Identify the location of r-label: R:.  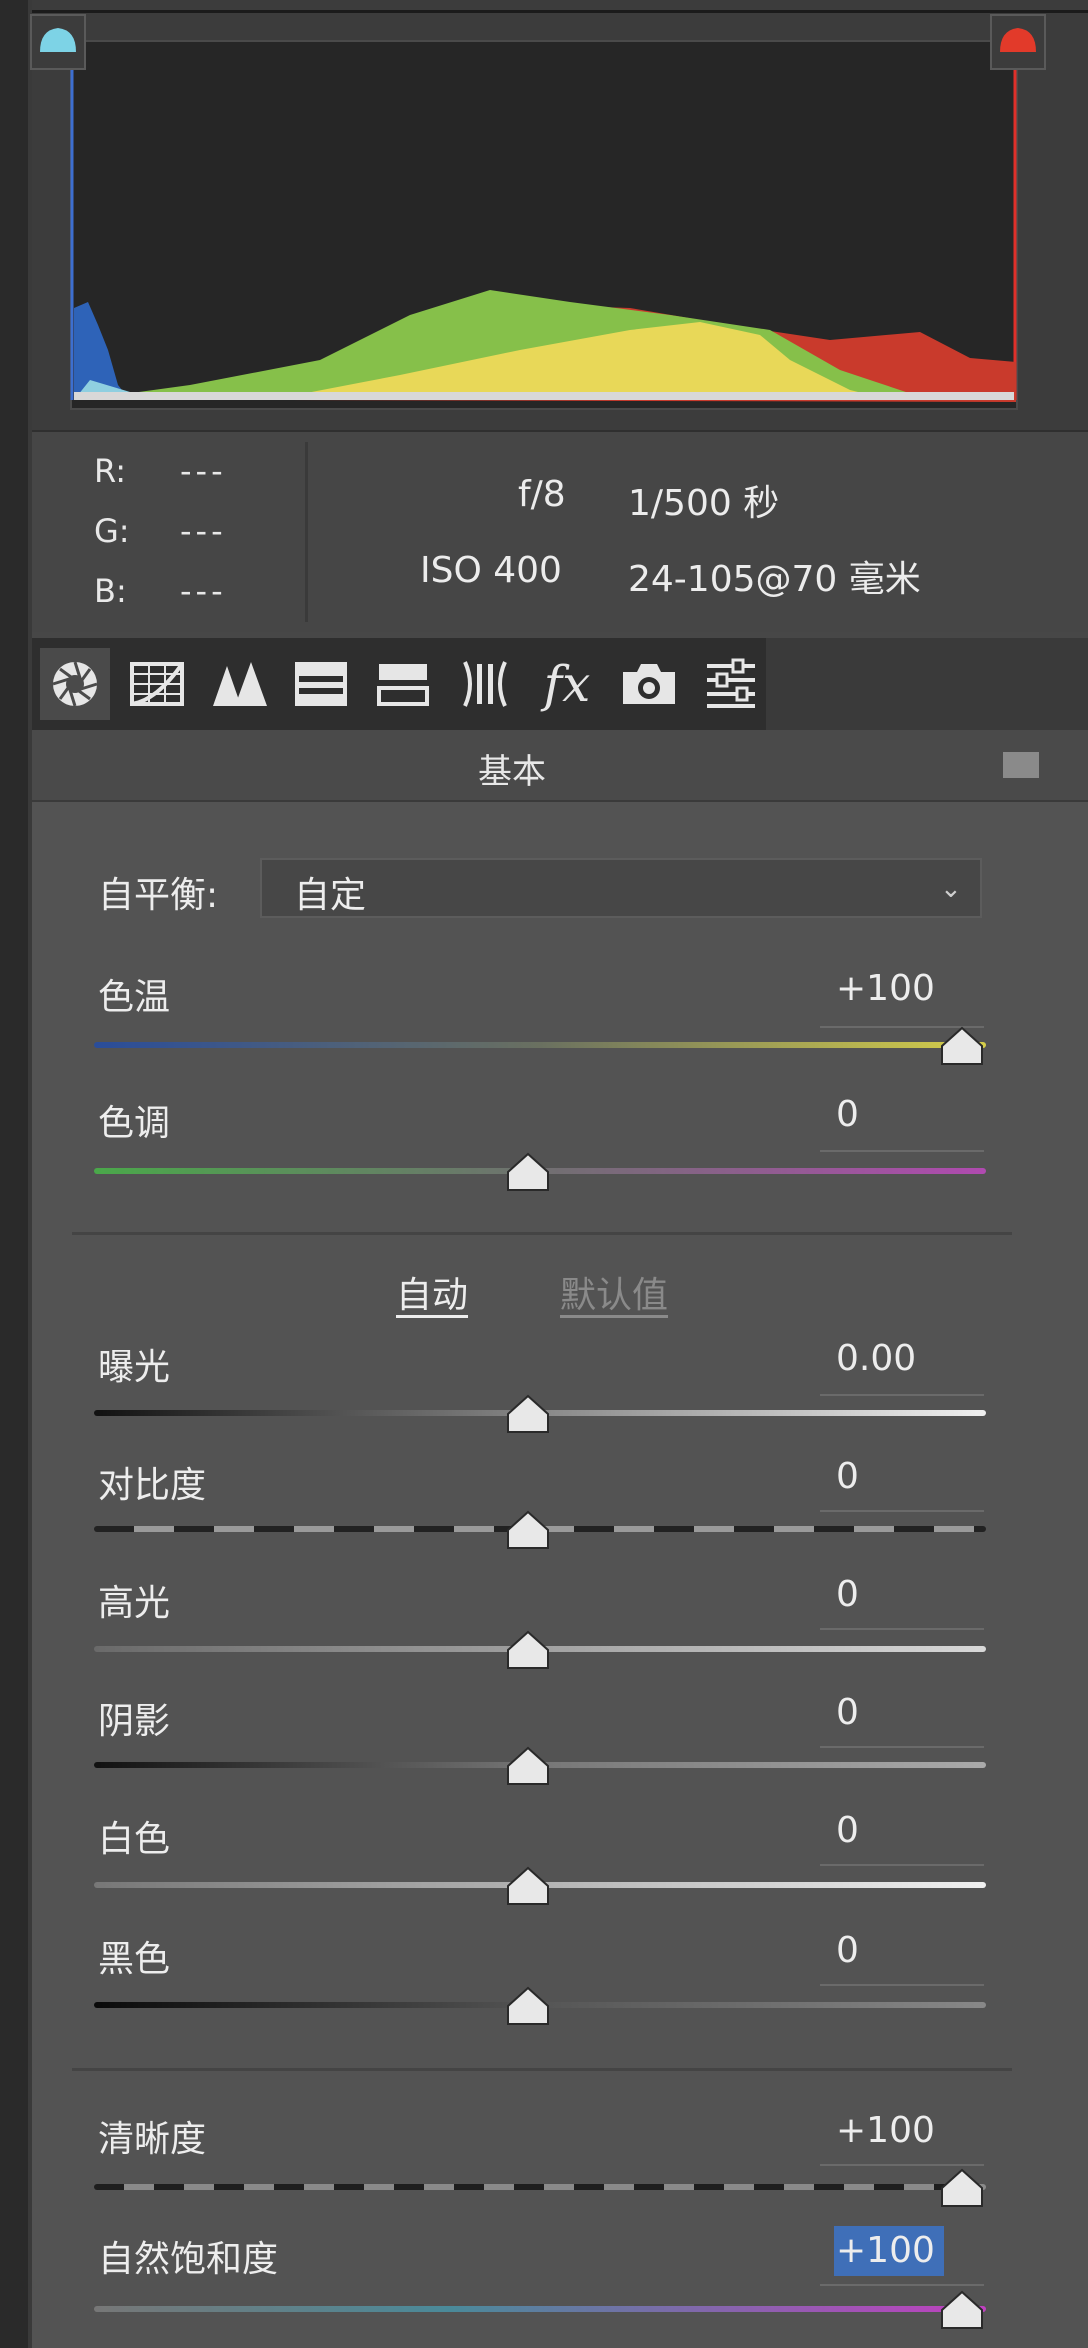
(110, 471).